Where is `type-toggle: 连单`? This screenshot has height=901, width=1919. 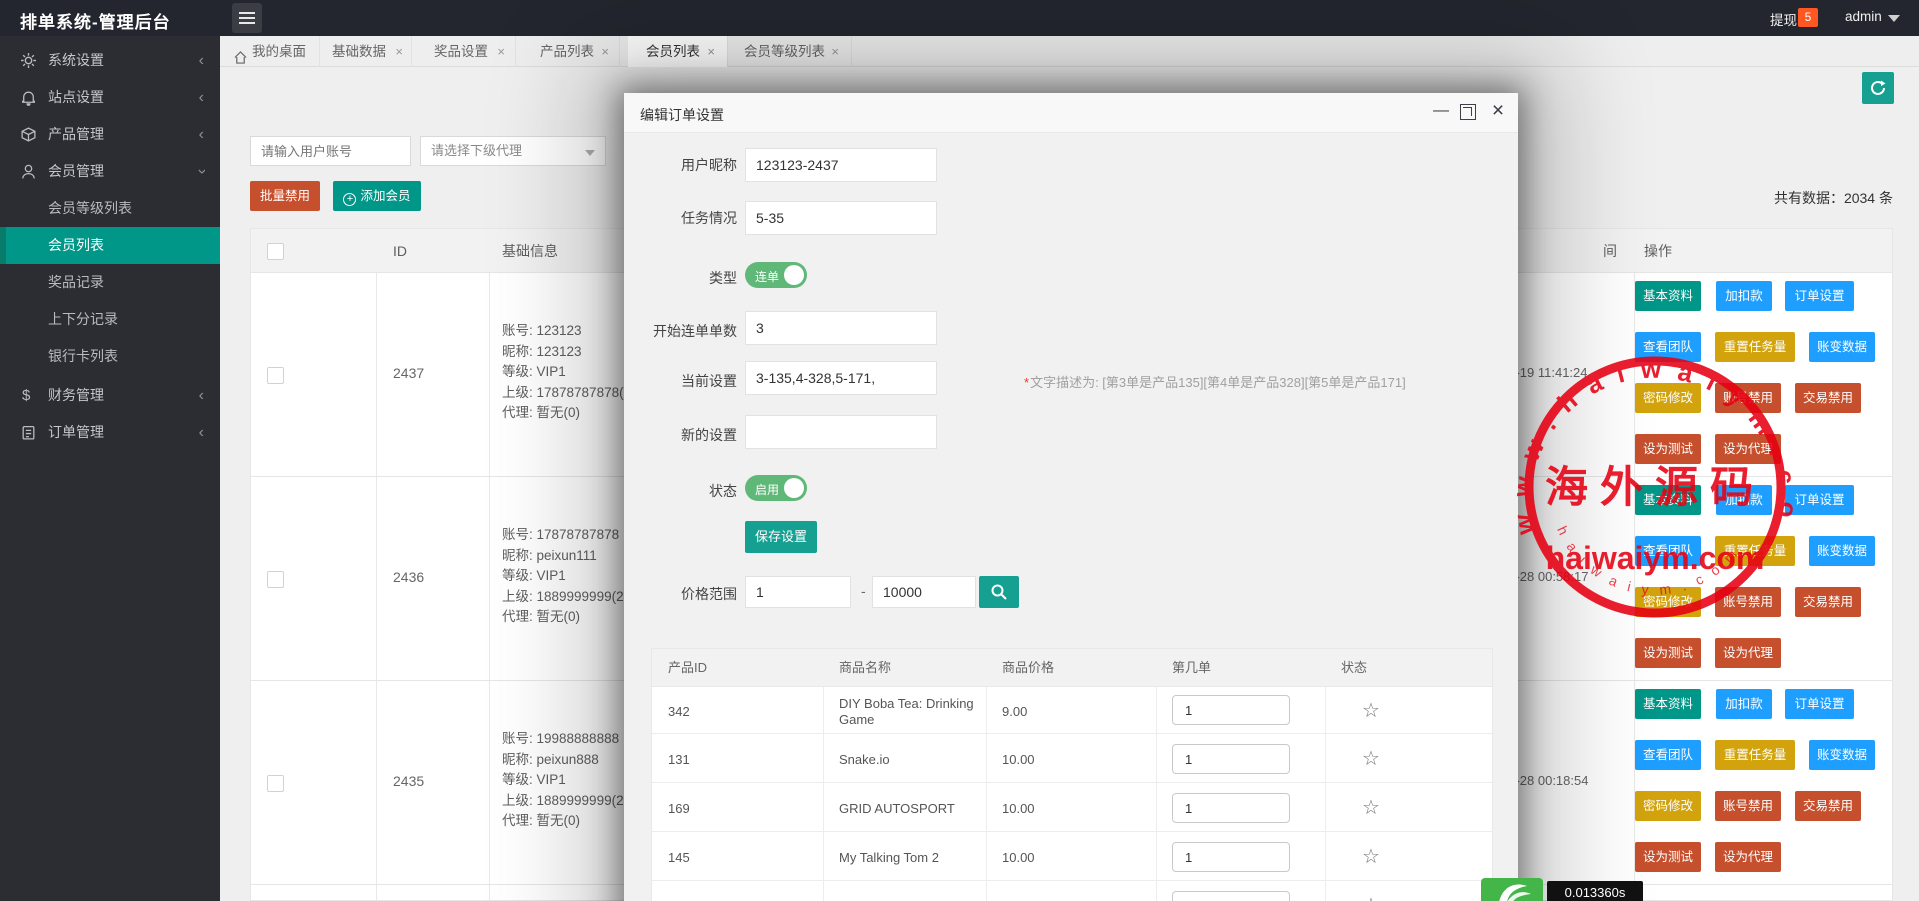
type-toggle: 连单 is located at coordinates (776, 275).